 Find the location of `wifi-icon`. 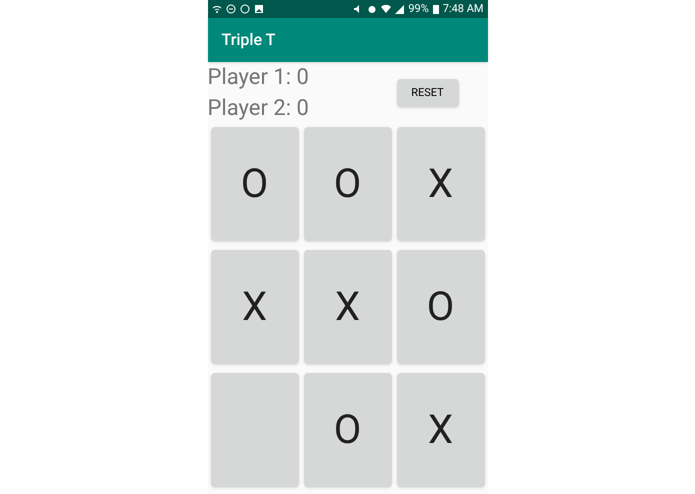

wifi-icon is located at coordinates (386, 9).